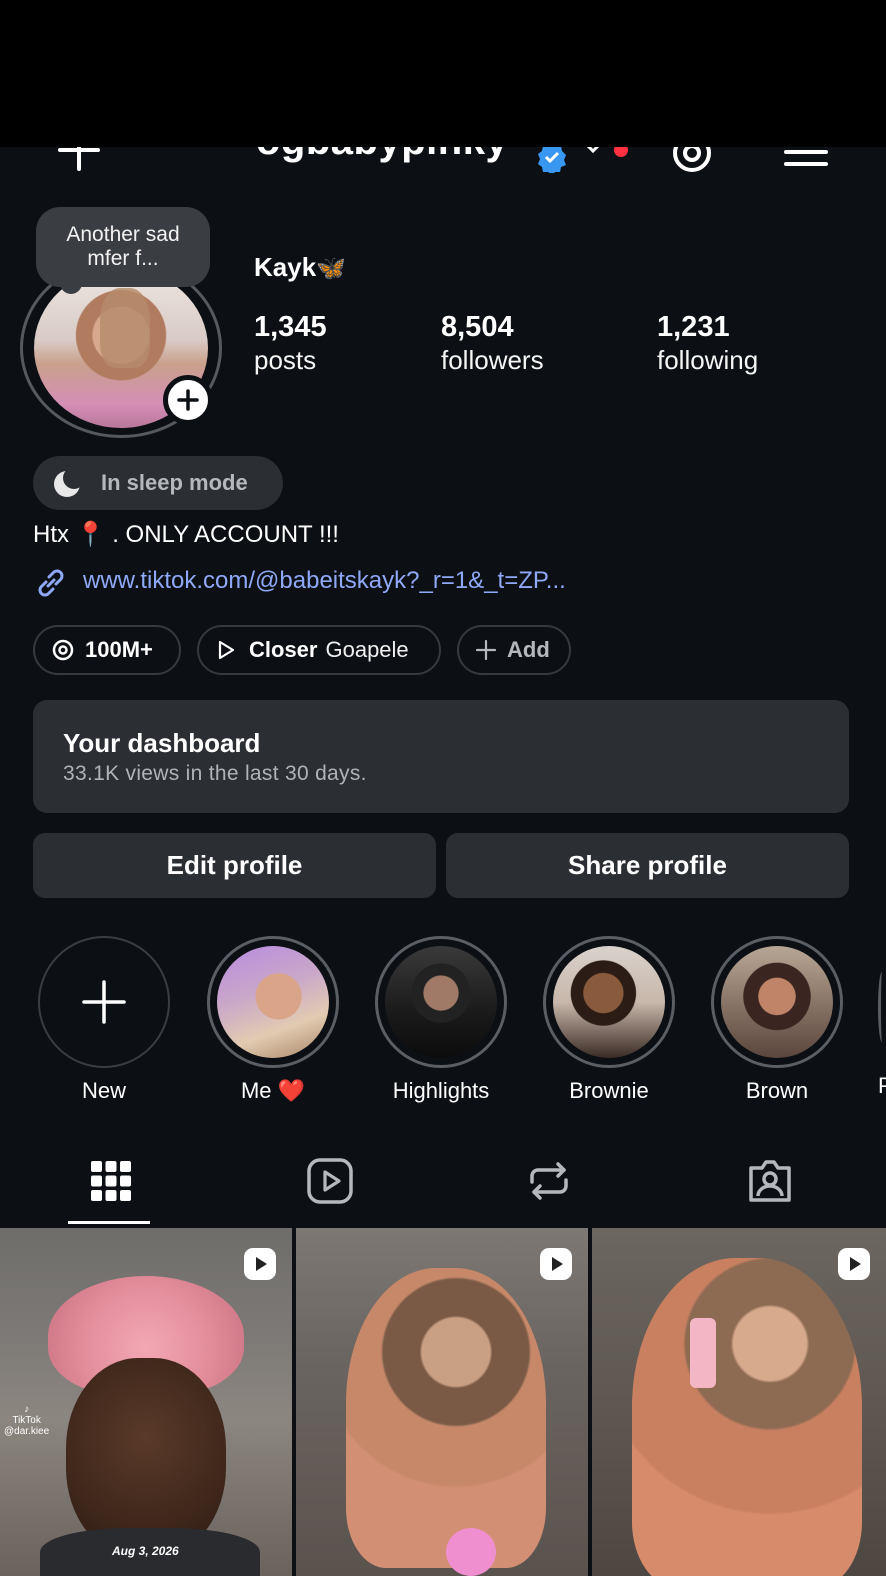 Image resolution: width=886 pixels, height=1576 pixels. What do you see at coordinates (68, 482) in the screenshot?
I see `moon-icon` at bounding box center [68, 482].